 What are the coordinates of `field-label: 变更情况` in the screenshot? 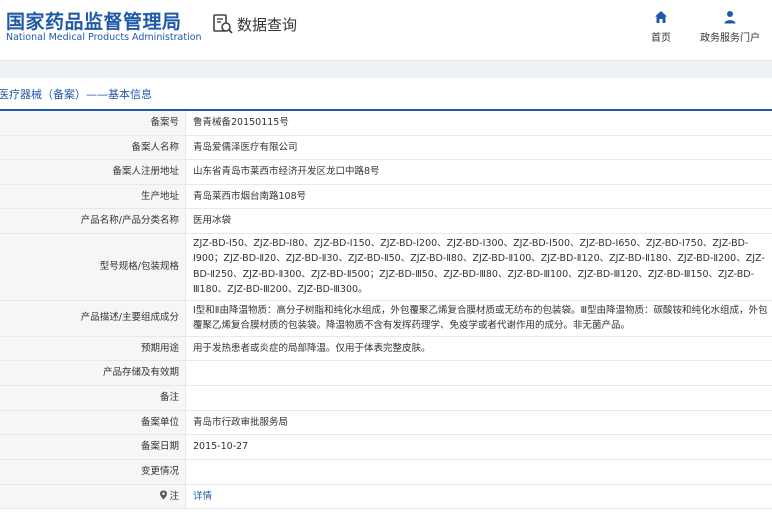 It's located at (93, 472).